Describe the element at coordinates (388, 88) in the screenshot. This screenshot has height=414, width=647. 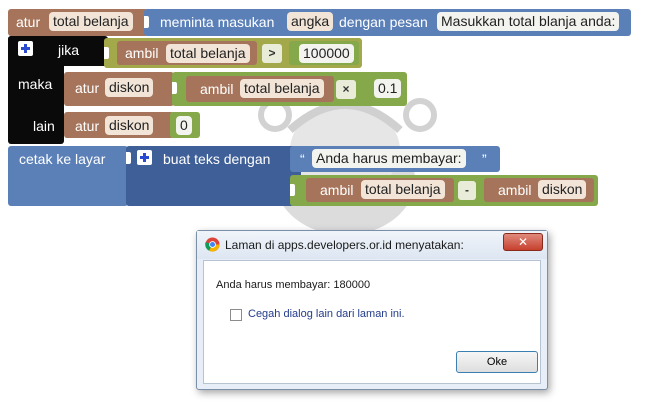
I see `number-field: 0.1` at that location.